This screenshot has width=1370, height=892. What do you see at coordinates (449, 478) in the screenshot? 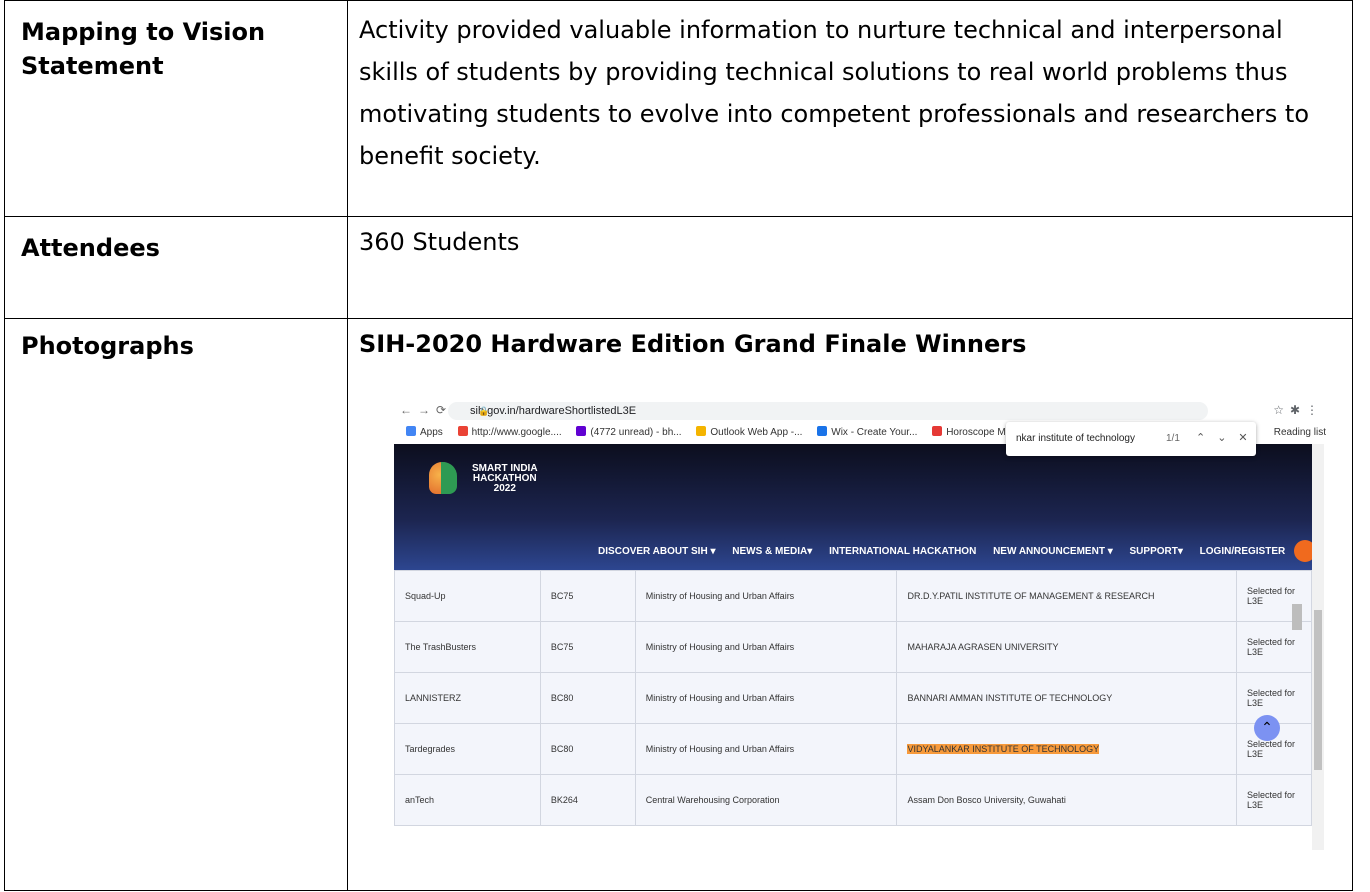
I see `bulb-logo-icon` at bounding box center [449, 478].